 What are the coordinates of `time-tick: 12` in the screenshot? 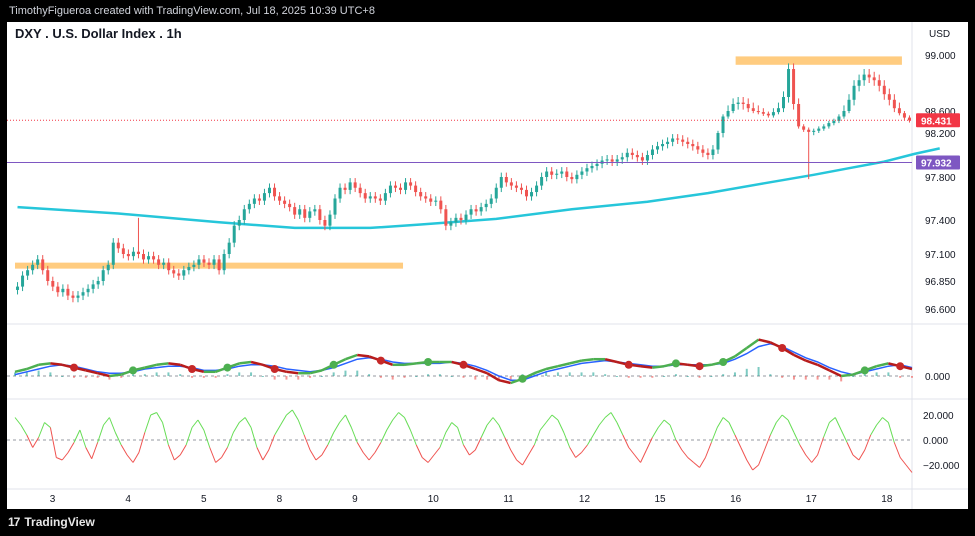 It's located at (585, 499).